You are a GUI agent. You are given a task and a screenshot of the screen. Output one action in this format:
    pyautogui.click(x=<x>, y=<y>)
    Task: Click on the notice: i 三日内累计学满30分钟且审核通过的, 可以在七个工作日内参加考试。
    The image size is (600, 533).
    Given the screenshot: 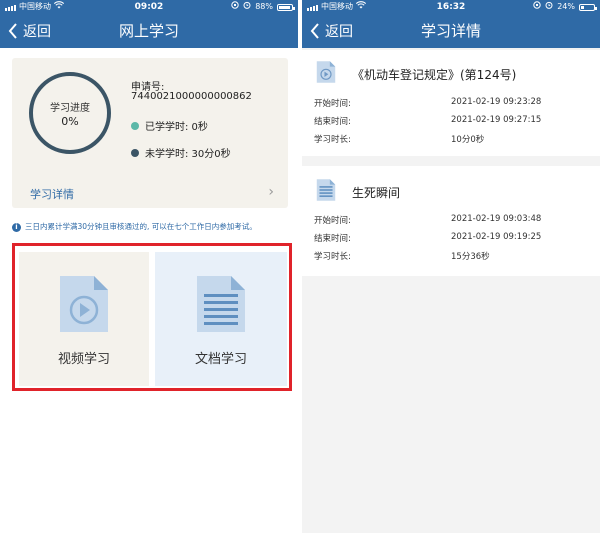 What is the action you would take?
    pyautogui.click(x=150, y=227)
    